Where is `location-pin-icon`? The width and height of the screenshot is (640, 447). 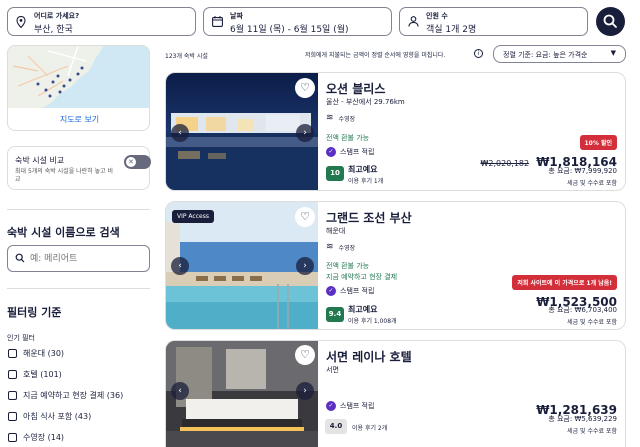
location-pin-icon is located at coordinates (22, 22).